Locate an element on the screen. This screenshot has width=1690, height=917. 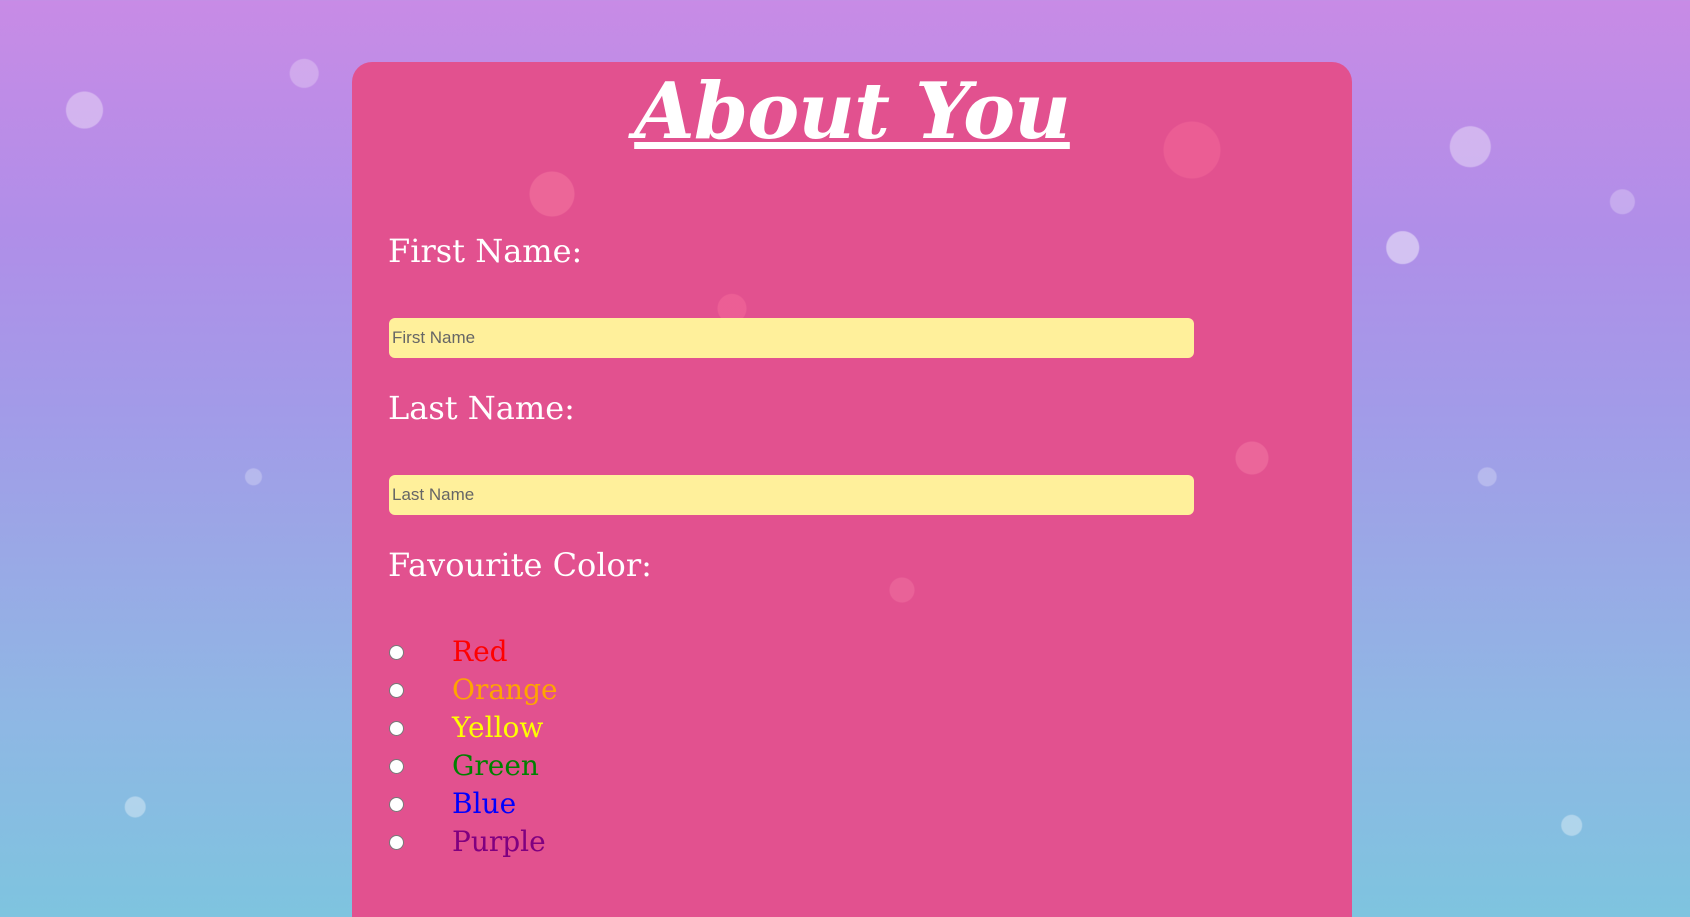
radio-red is located at coordinates (396, 652).